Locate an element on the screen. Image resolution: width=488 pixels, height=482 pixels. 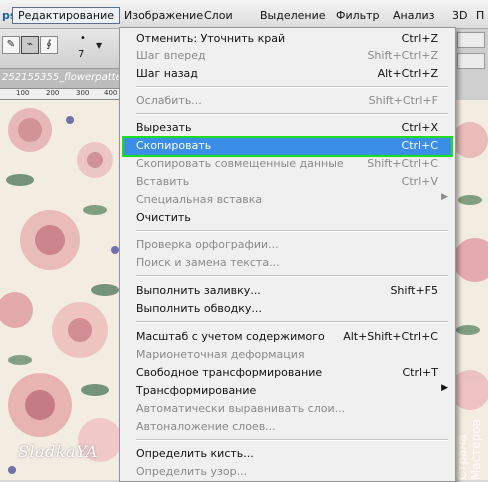
menu-select: Выделение is located at coordinates (293, 15).